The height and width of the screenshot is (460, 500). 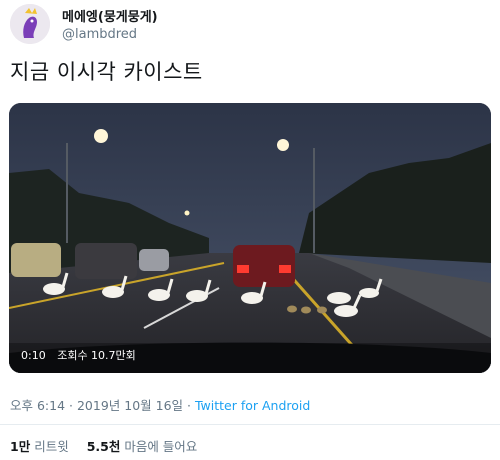 I want to click on retweet-label: 리트윗, so click(x=51, y=446).